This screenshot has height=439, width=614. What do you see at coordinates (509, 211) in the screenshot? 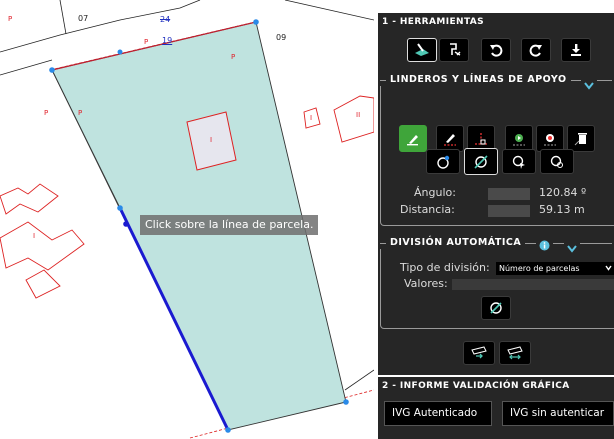
I see `distance-field` at bounding box center [509, 211].